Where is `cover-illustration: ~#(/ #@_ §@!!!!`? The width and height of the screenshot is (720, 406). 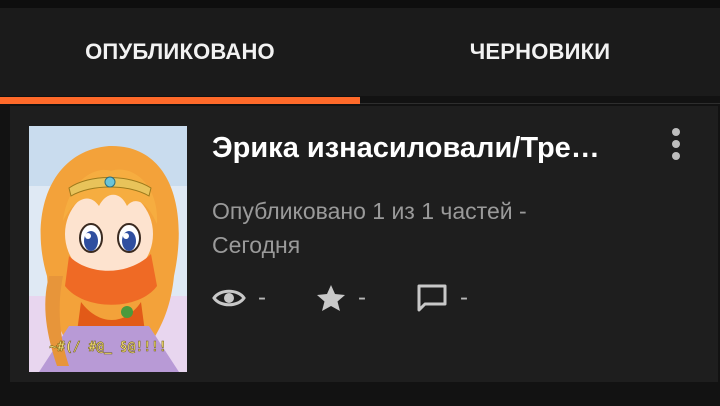 cover-illustration: ~#(/ #@_ §@!!!! is located at coordinates (108, 249).